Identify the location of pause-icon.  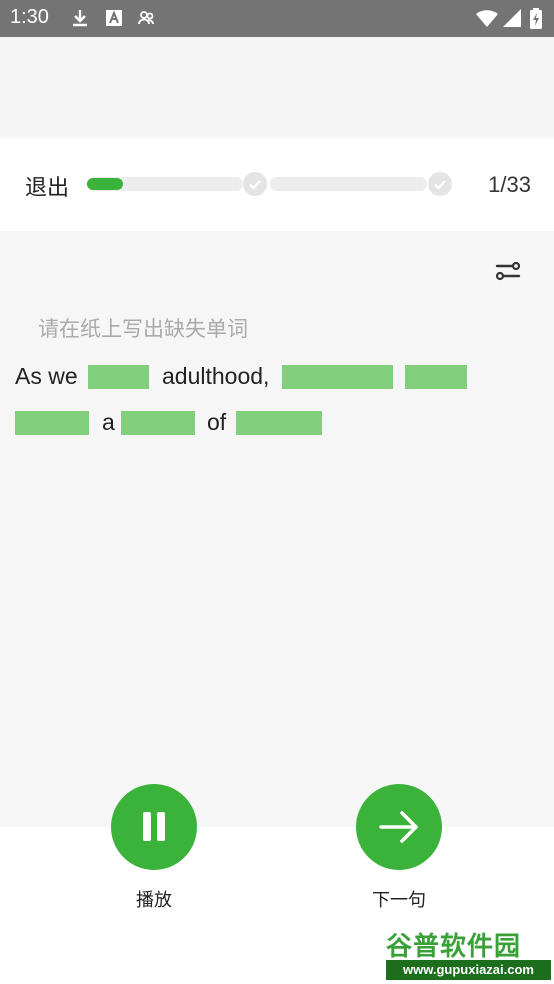
(154, 826).